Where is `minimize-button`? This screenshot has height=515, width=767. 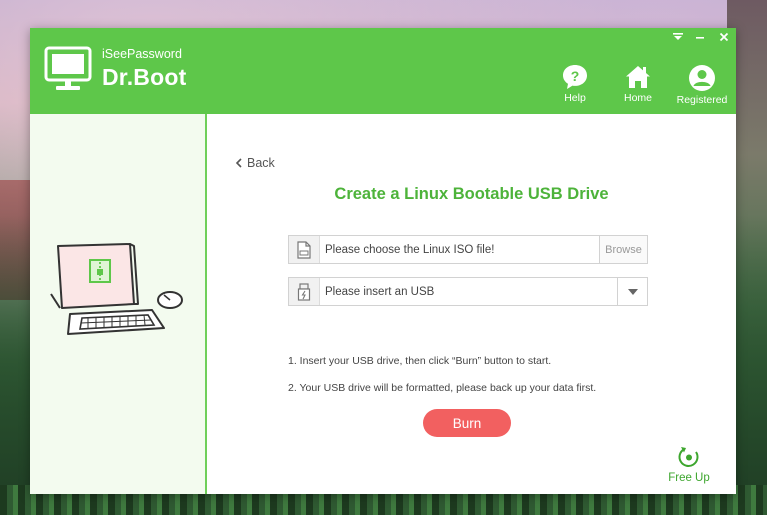 minimize-button is located at coordinates (700, 37).